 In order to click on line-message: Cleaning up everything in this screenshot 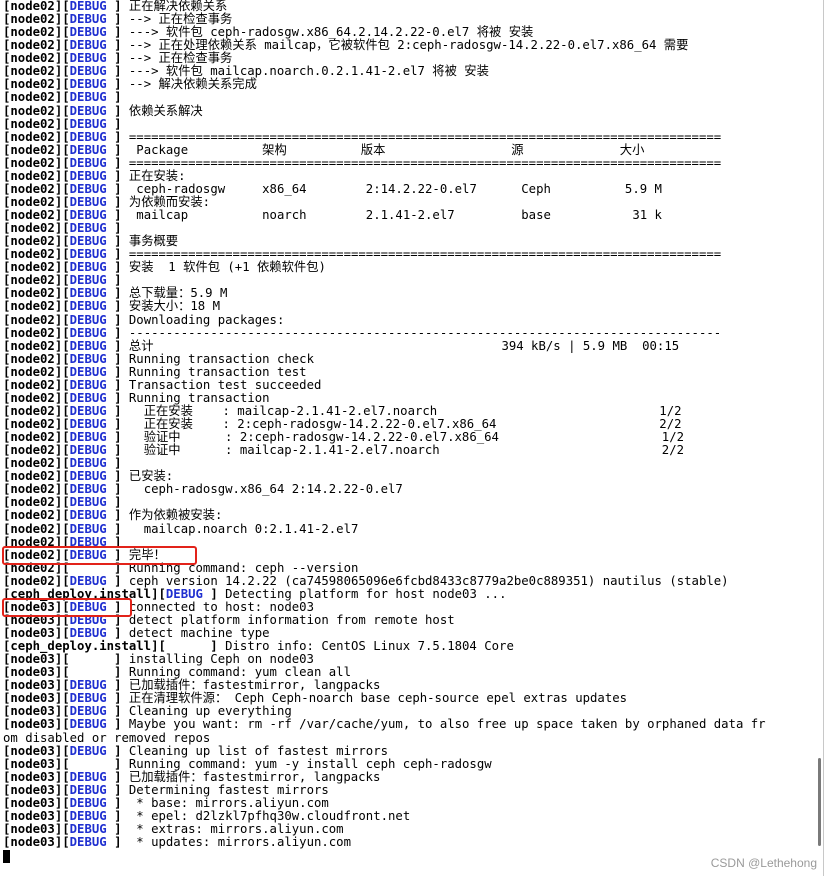, I will do `click(210, 711)`.